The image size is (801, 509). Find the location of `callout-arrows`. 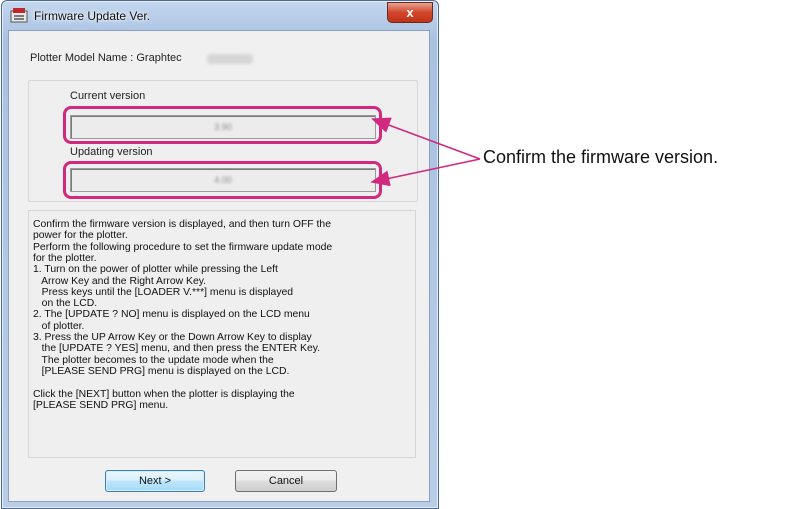

callout-arrows is located at coordinates (425, 152).